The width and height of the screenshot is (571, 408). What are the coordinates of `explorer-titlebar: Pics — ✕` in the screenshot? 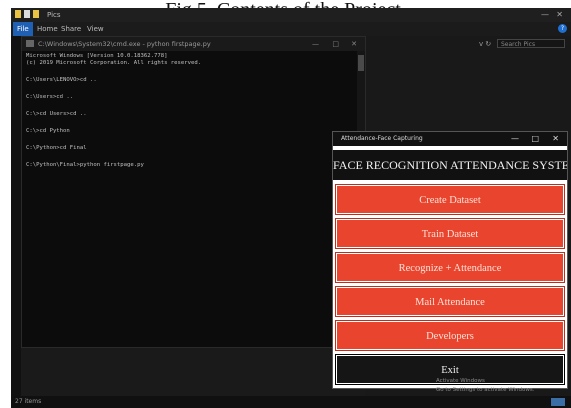 It's located at (291, 15).